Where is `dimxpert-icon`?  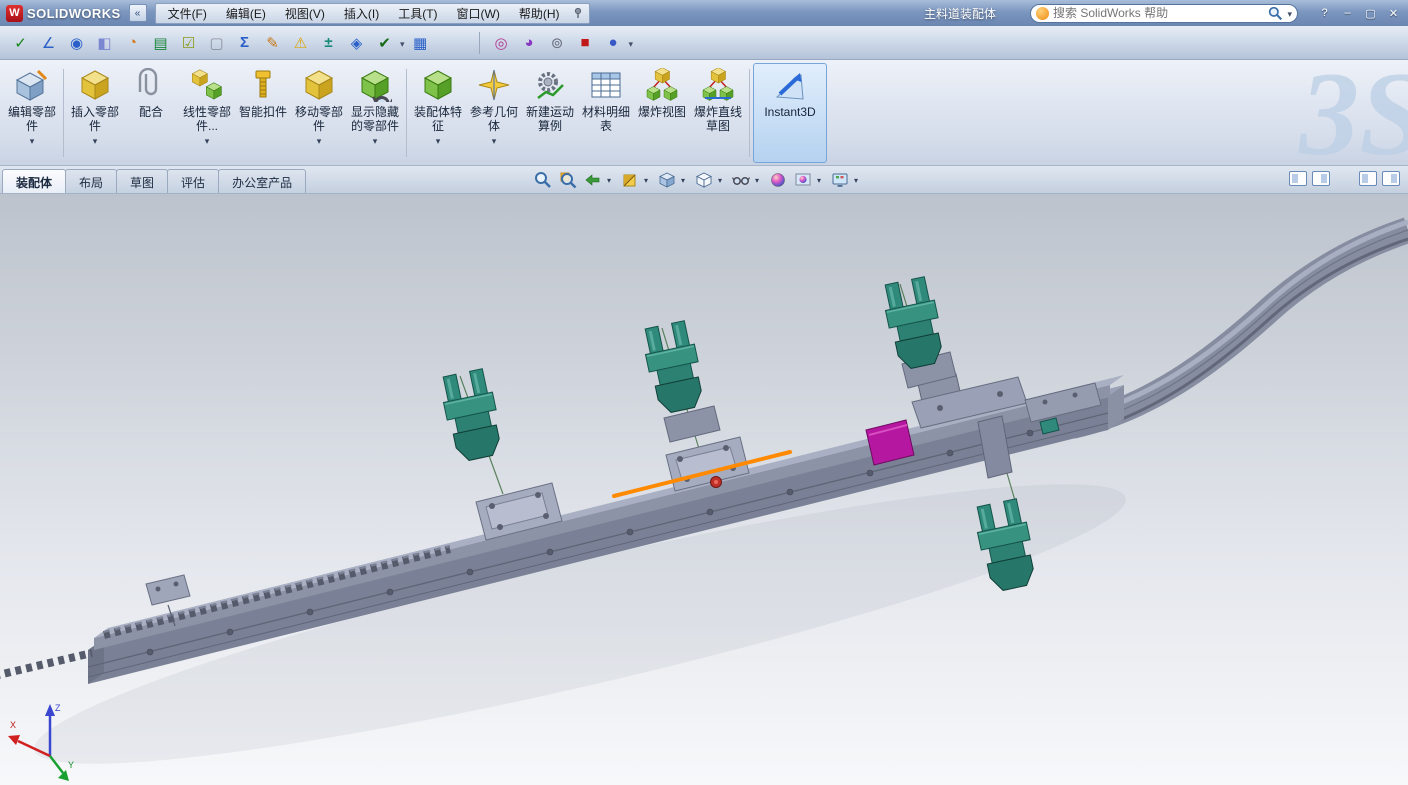
dimxpert-icon is located at coordinates (272, 42).